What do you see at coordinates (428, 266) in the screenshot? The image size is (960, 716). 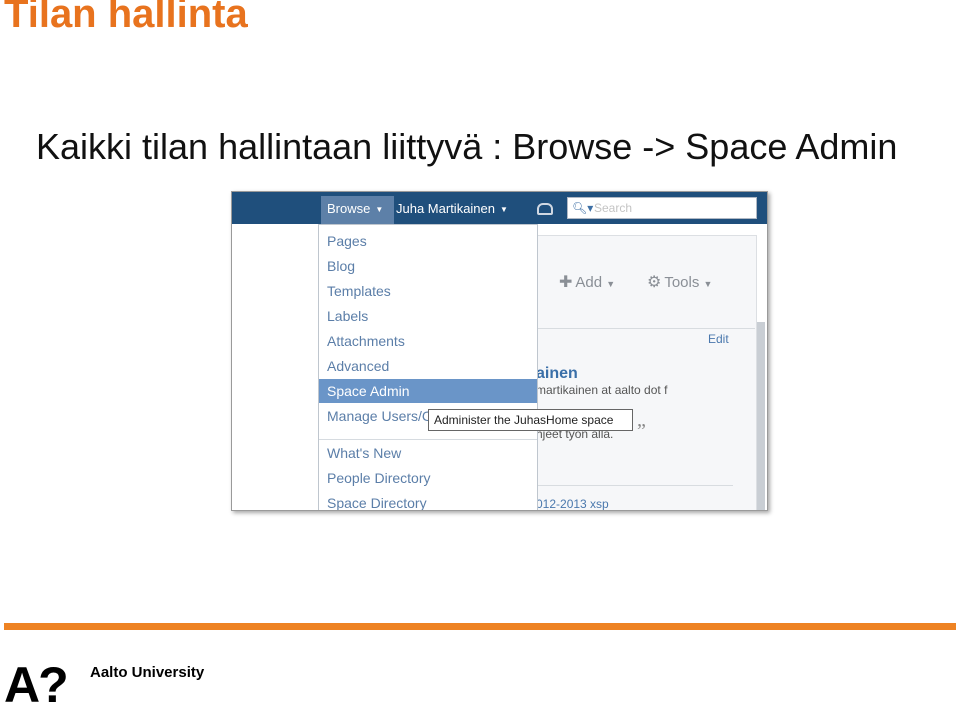 I see `menu-item-blog: Blog` at bounding box center [428, 266].